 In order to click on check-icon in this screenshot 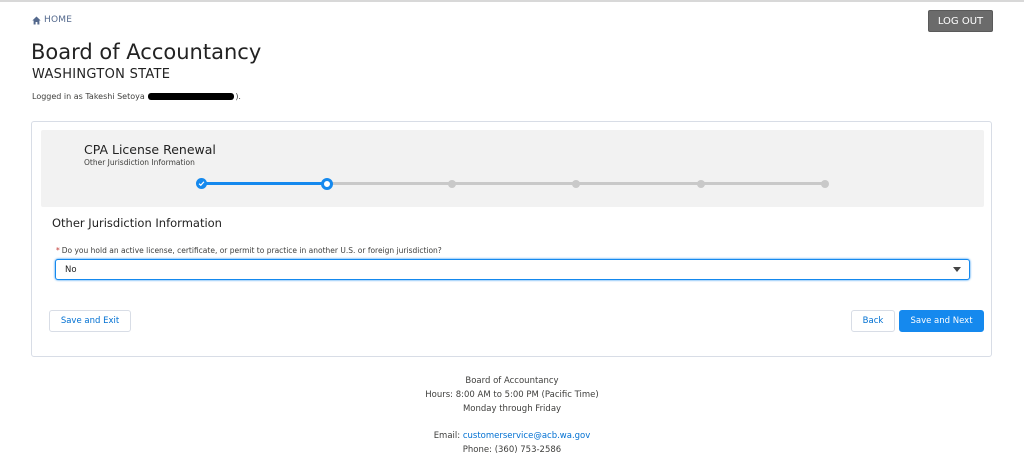, I will do `click(201, 184)`.